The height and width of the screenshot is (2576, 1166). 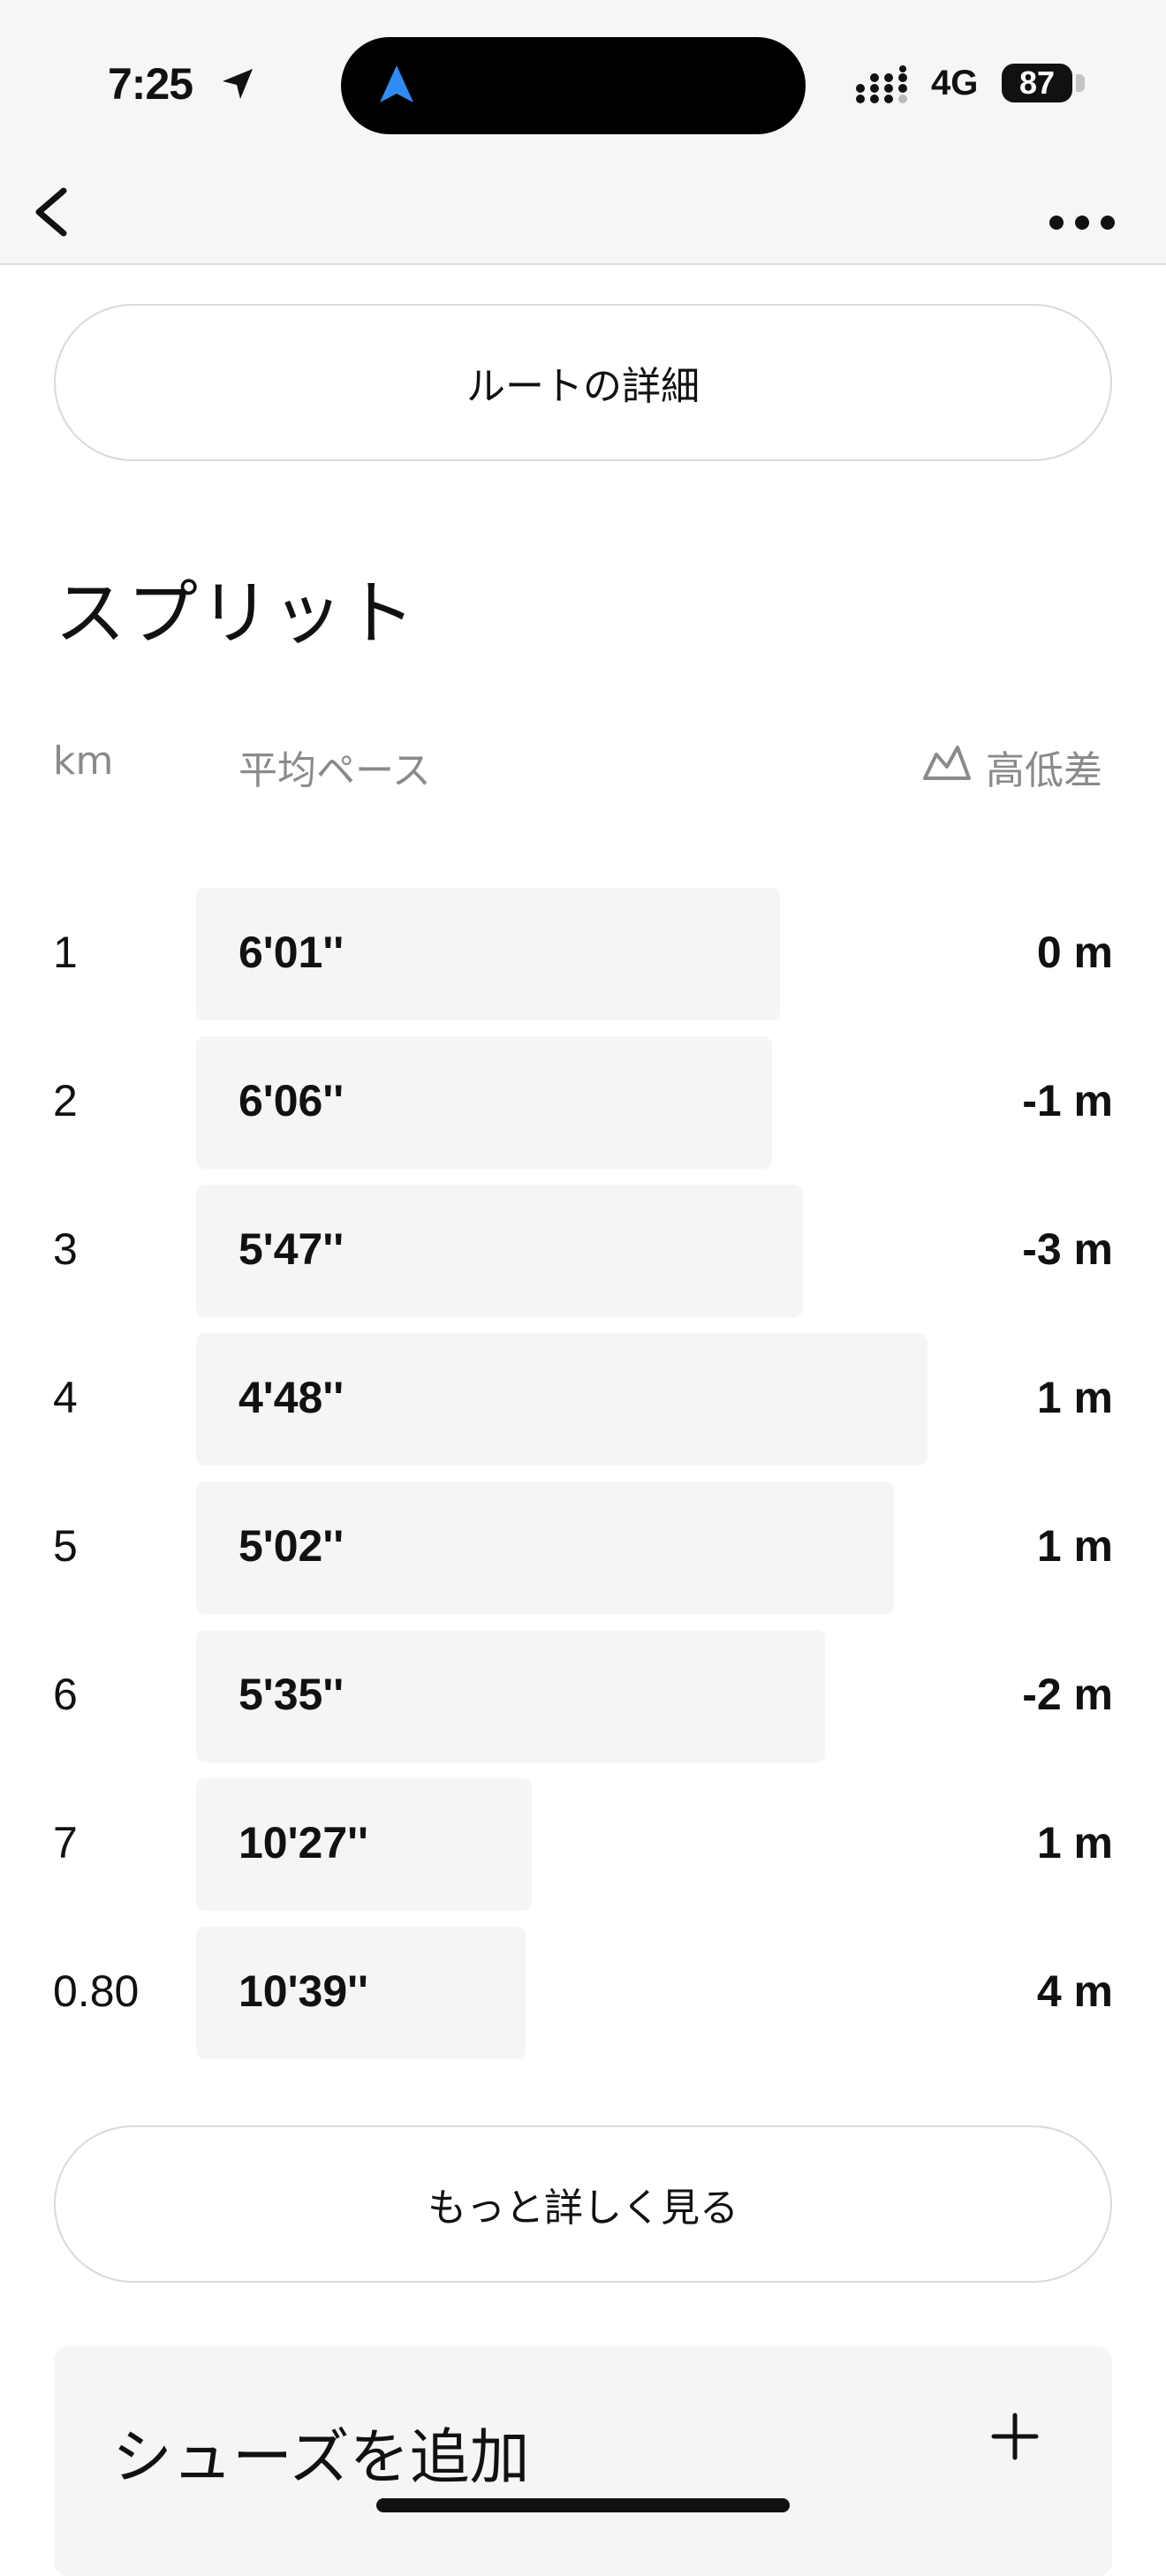 I want to click on dynamic-island, so click(x=573, y=86).